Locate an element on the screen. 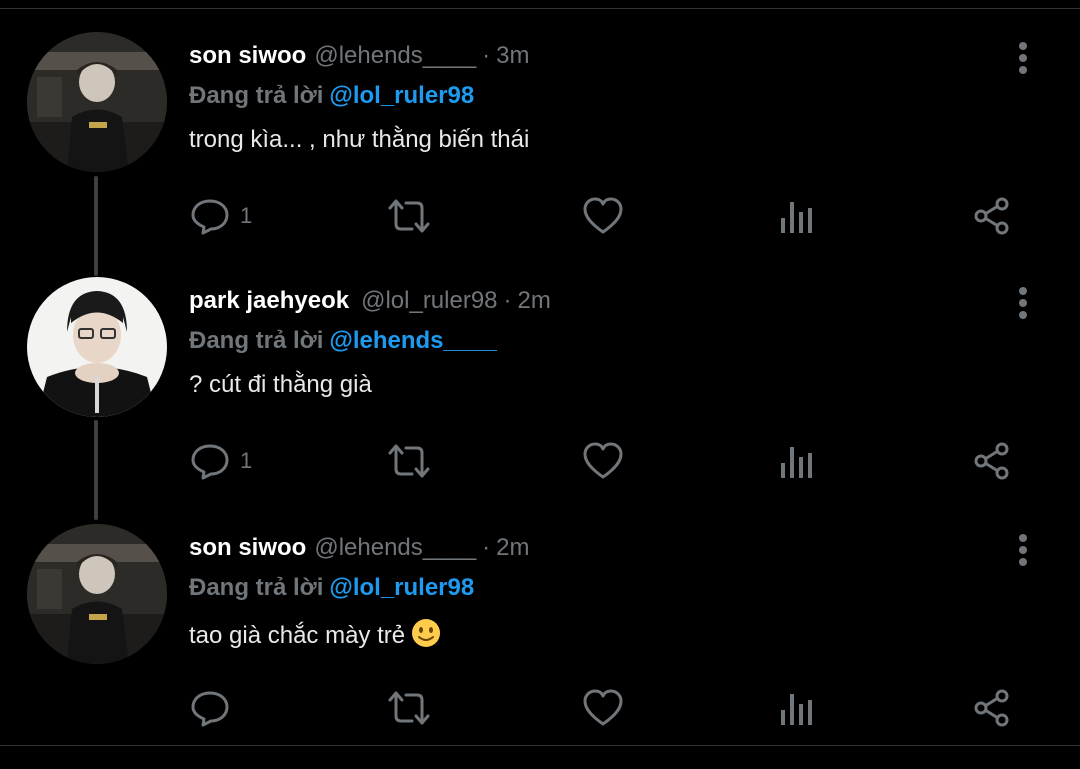  timestamp: 3m is located at coordinates (512, 55).